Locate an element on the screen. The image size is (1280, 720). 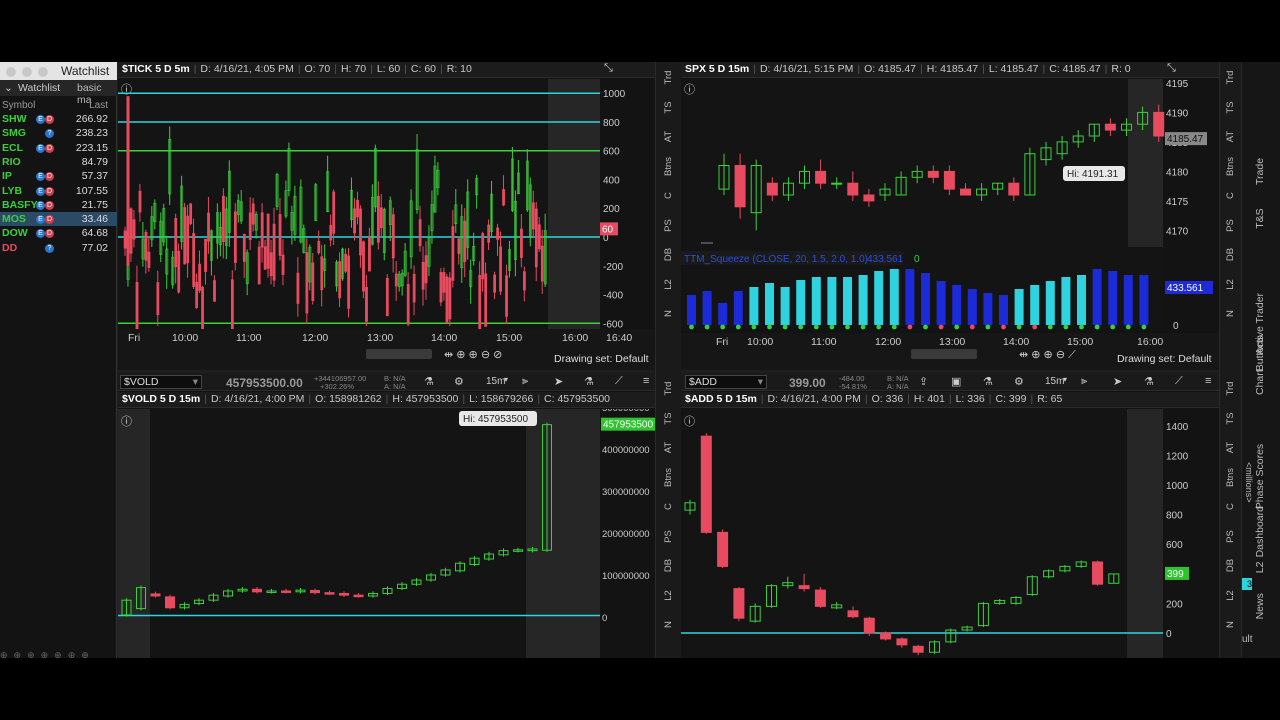
add-chart-canvas: ⓘ1400120010008006004002000-200399 is located at coordinates (950, 533).